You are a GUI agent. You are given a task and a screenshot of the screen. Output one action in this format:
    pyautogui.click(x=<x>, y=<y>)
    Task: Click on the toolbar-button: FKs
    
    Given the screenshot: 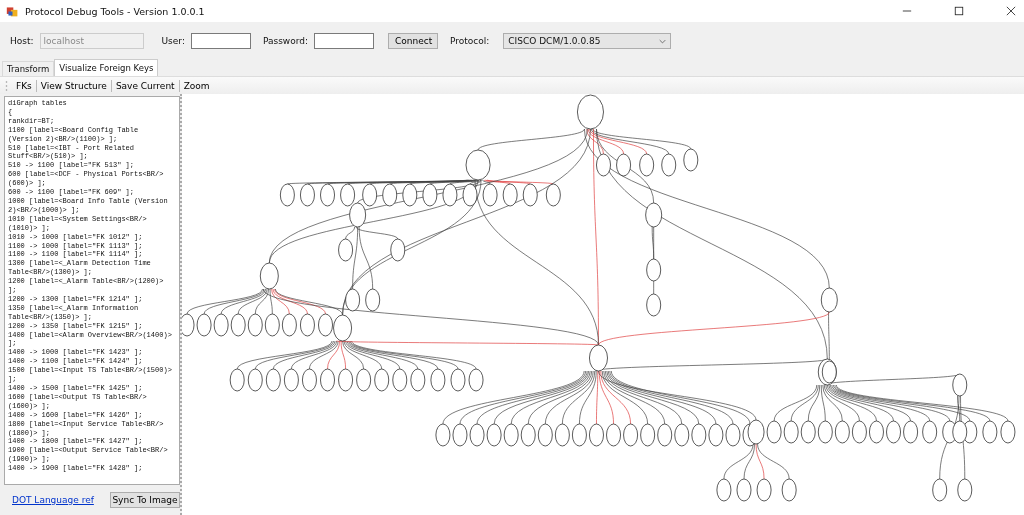 What is the action you would take?
    pyautogui.click(x=24, y=85)
    